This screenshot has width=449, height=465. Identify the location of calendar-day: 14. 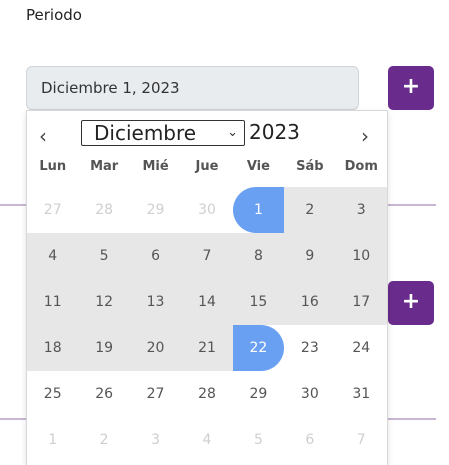
(207, 302).